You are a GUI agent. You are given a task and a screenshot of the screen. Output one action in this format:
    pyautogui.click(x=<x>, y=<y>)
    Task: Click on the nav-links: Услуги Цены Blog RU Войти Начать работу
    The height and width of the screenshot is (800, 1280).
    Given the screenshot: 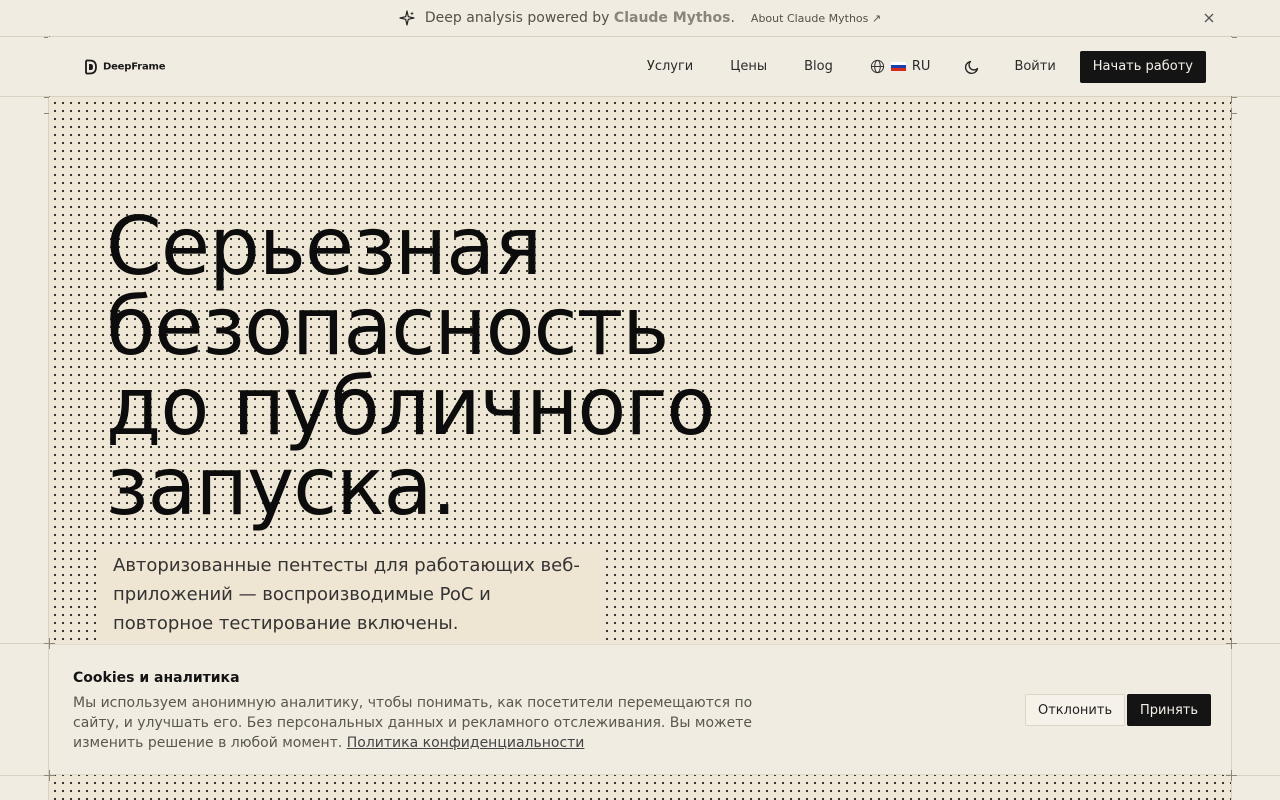 What is the action you would take?
    pyautogui.click(x=926, y=66)
    